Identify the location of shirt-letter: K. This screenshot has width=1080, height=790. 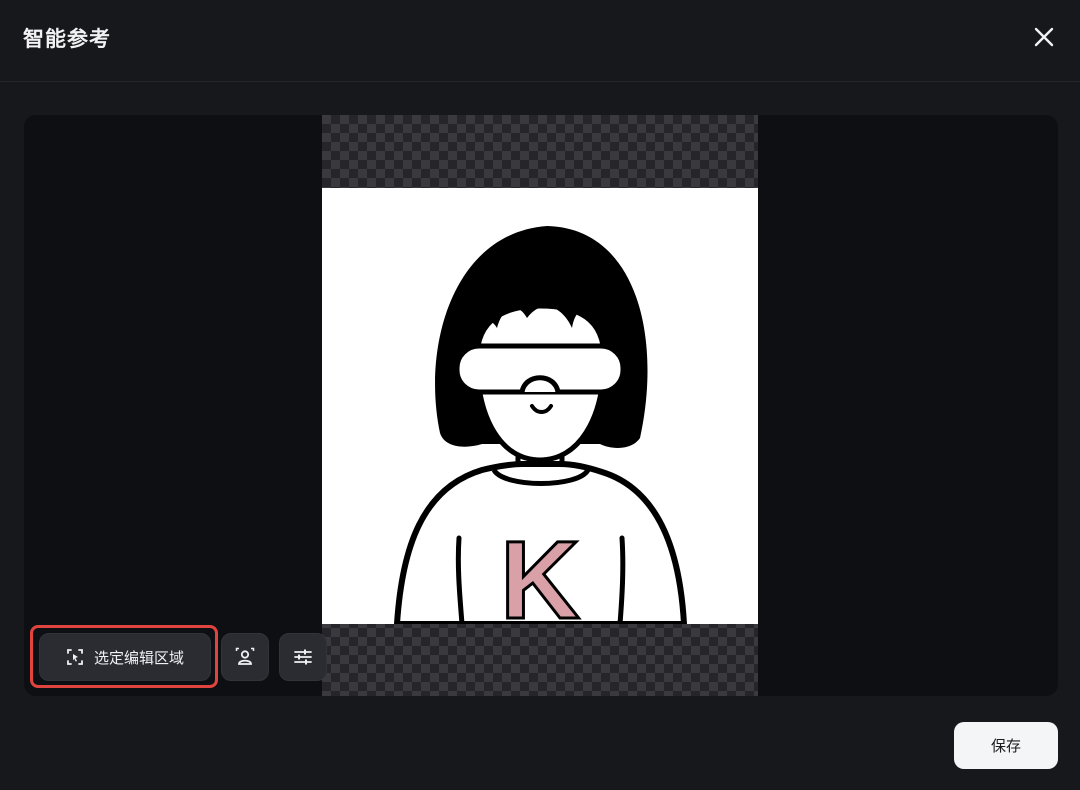
(539, 571).